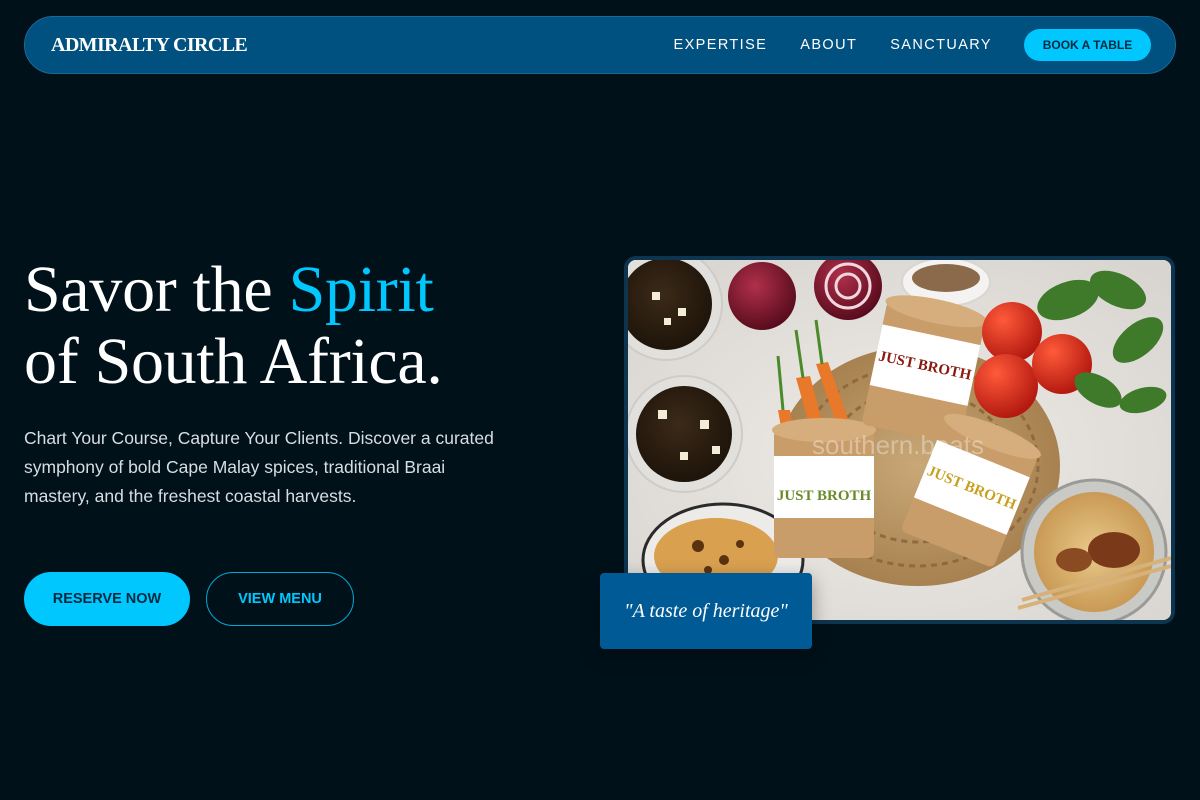 Image resolution: width=1200 pixels, height=800 pixels. Describe the element at coordinates (898, 445) in the screenshot. I see `image-watermark: southern.beats` at that location.